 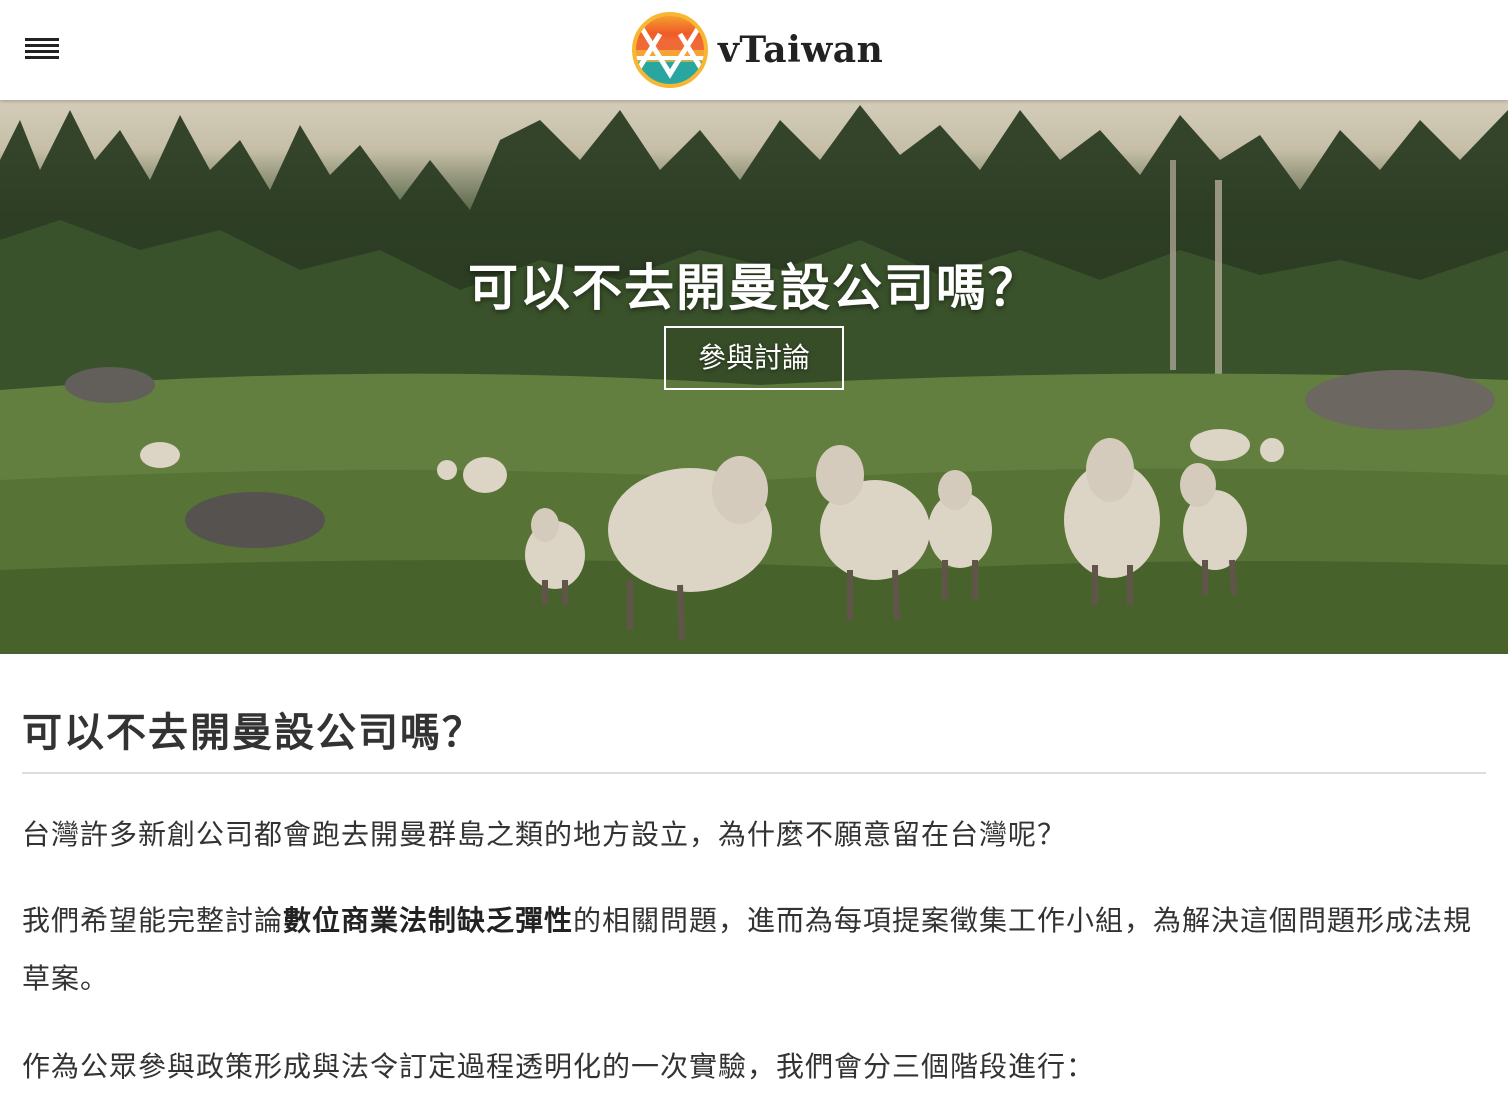 I want to click on brand-name: vTaiwan, so click(x=801, y=50).